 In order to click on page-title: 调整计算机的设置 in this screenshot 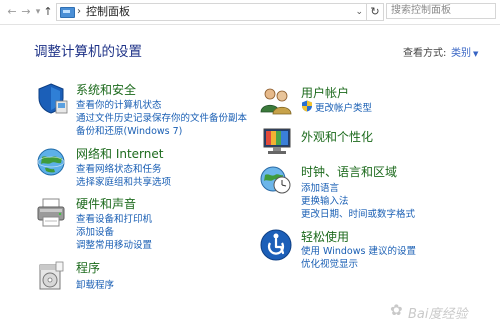, I will do `click(88, 52)`.